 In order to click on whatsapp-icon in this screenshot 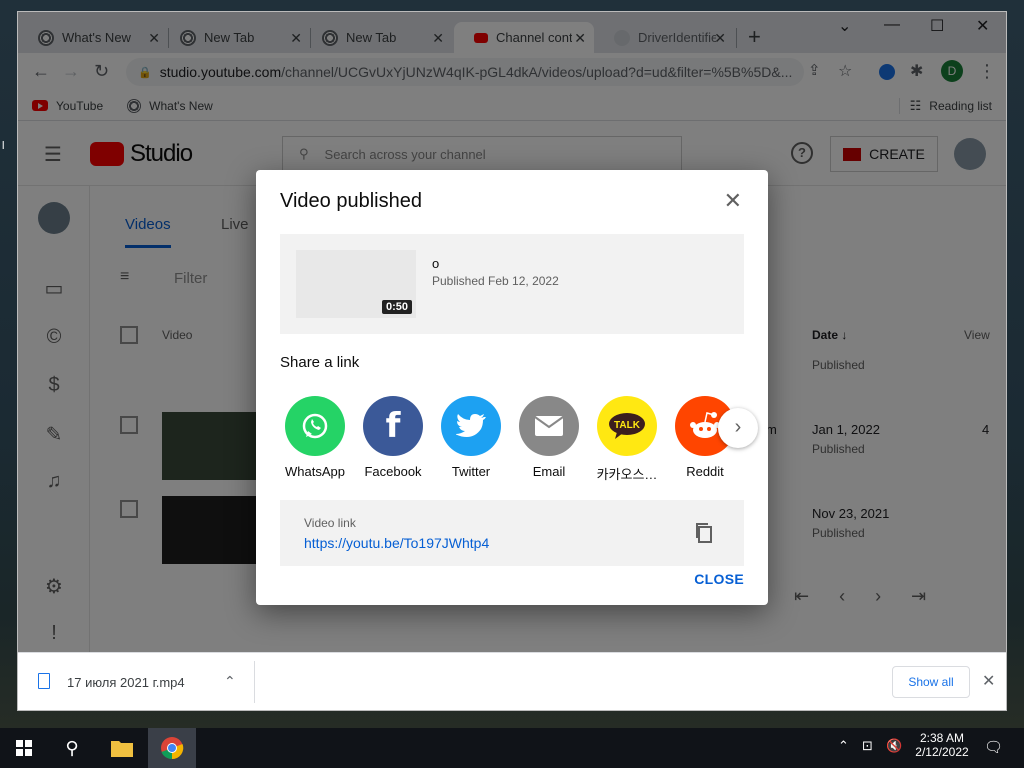, I will do `click(315, 426)`.